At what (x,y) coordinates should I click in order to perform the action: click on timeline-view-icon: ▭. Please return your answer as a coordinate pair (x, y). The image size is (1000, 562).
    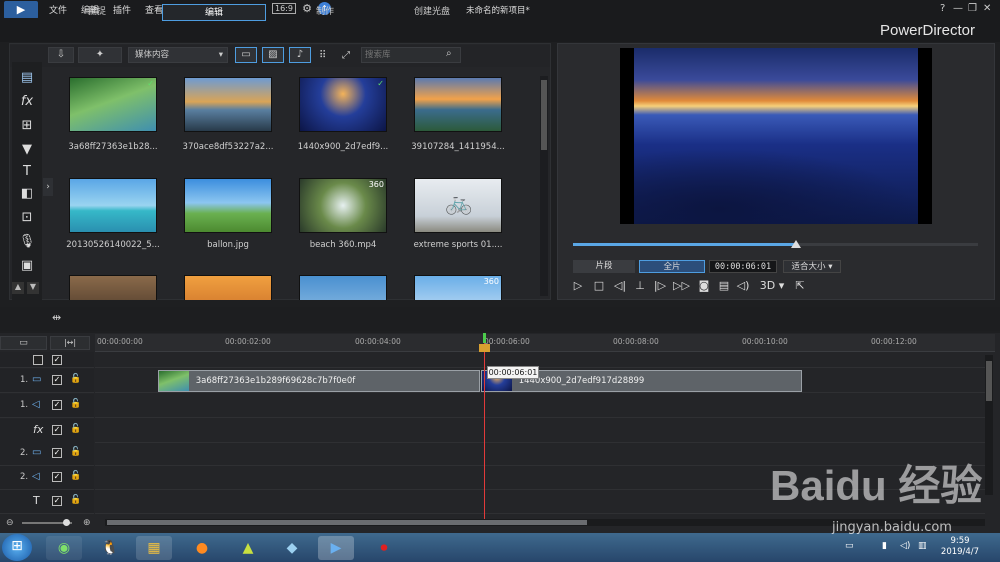
    Looking at the image, I should click on (23, 343).